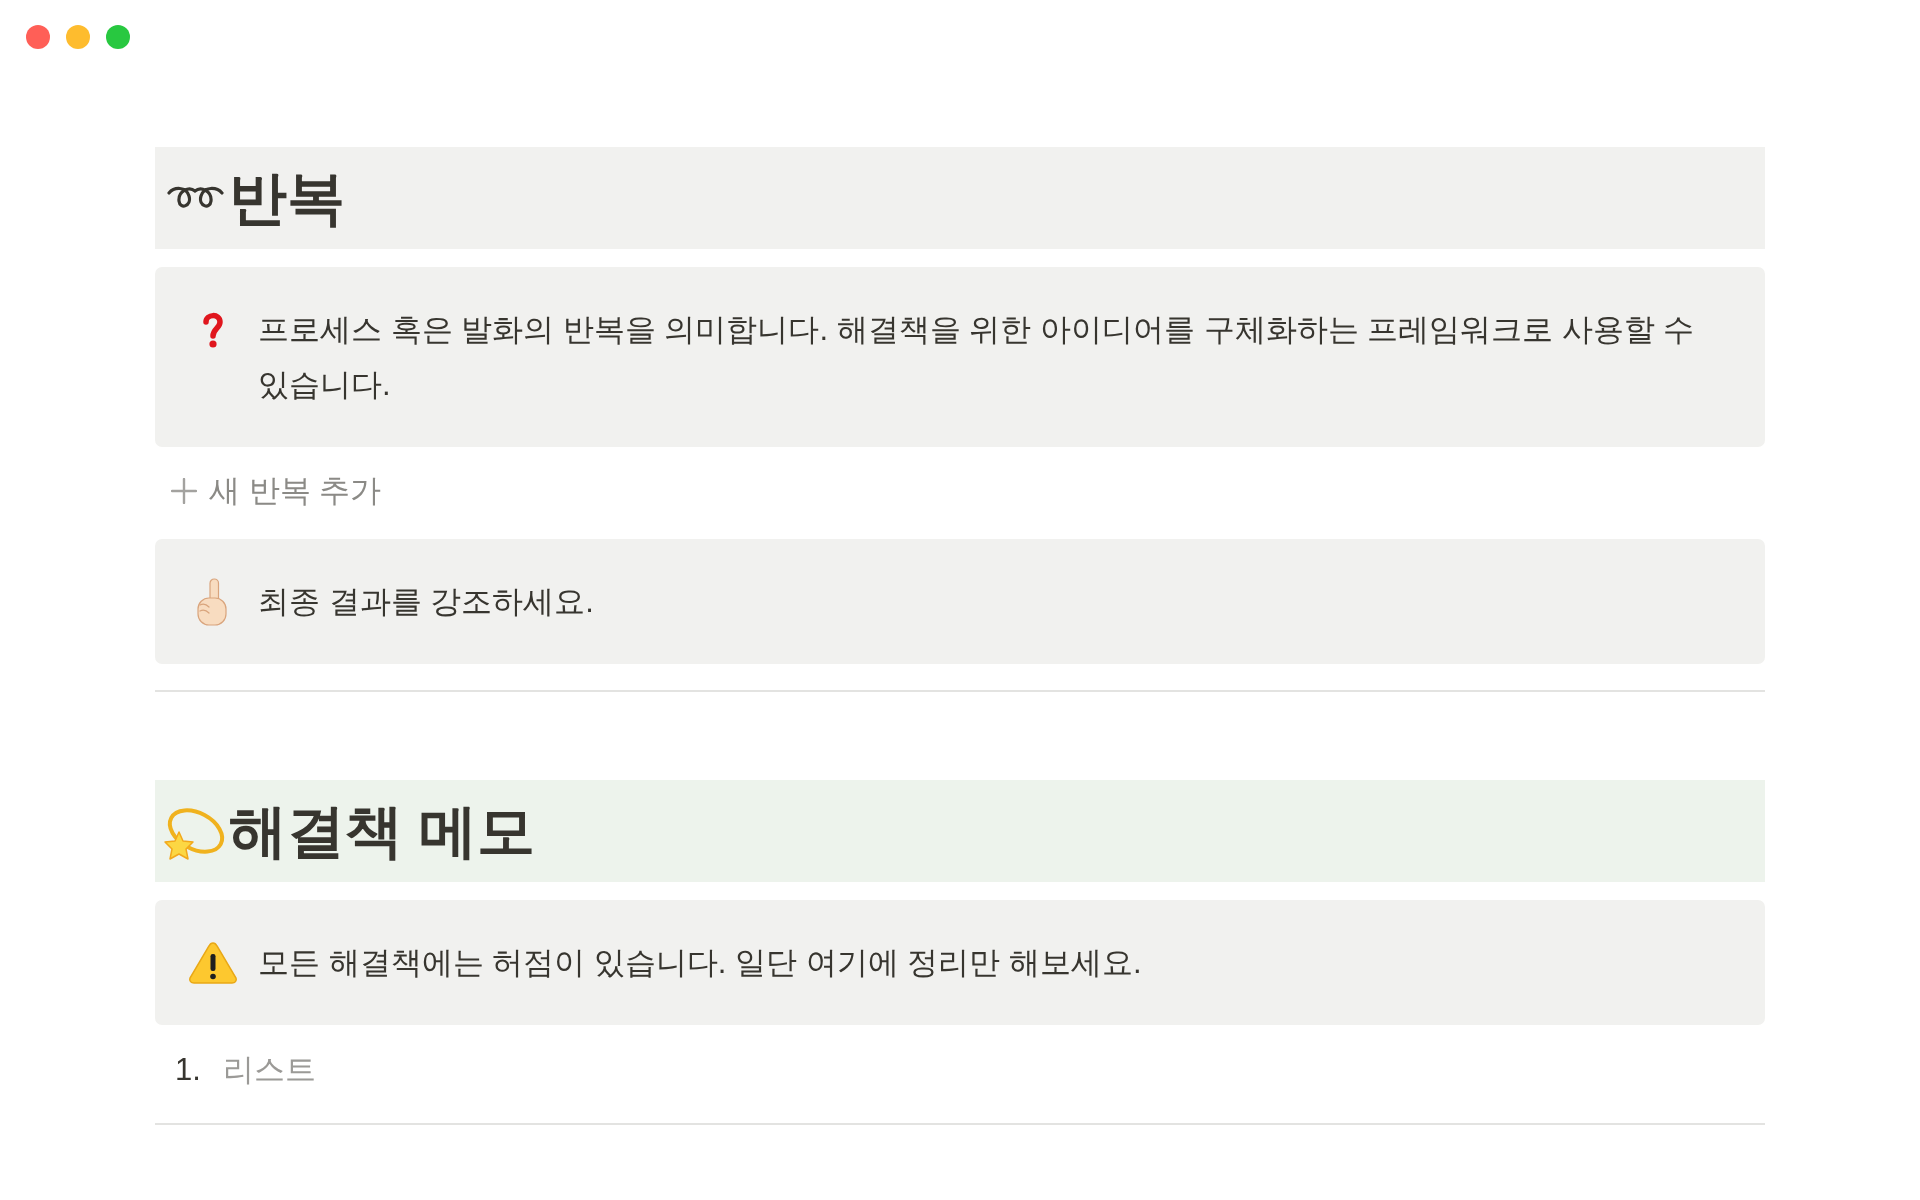 This screenshot has width=1920, height=1200. Describe the element at coordinates (276, 491) in the screenshot. I see `add-item-button: 새 반복 추가` at that location.